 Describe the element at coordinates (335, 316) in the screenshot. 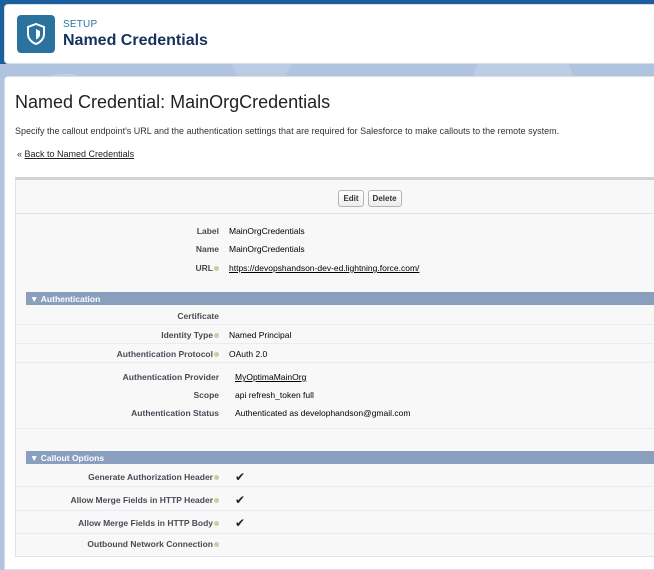

I see `certificate-row: Certificate` at that location.